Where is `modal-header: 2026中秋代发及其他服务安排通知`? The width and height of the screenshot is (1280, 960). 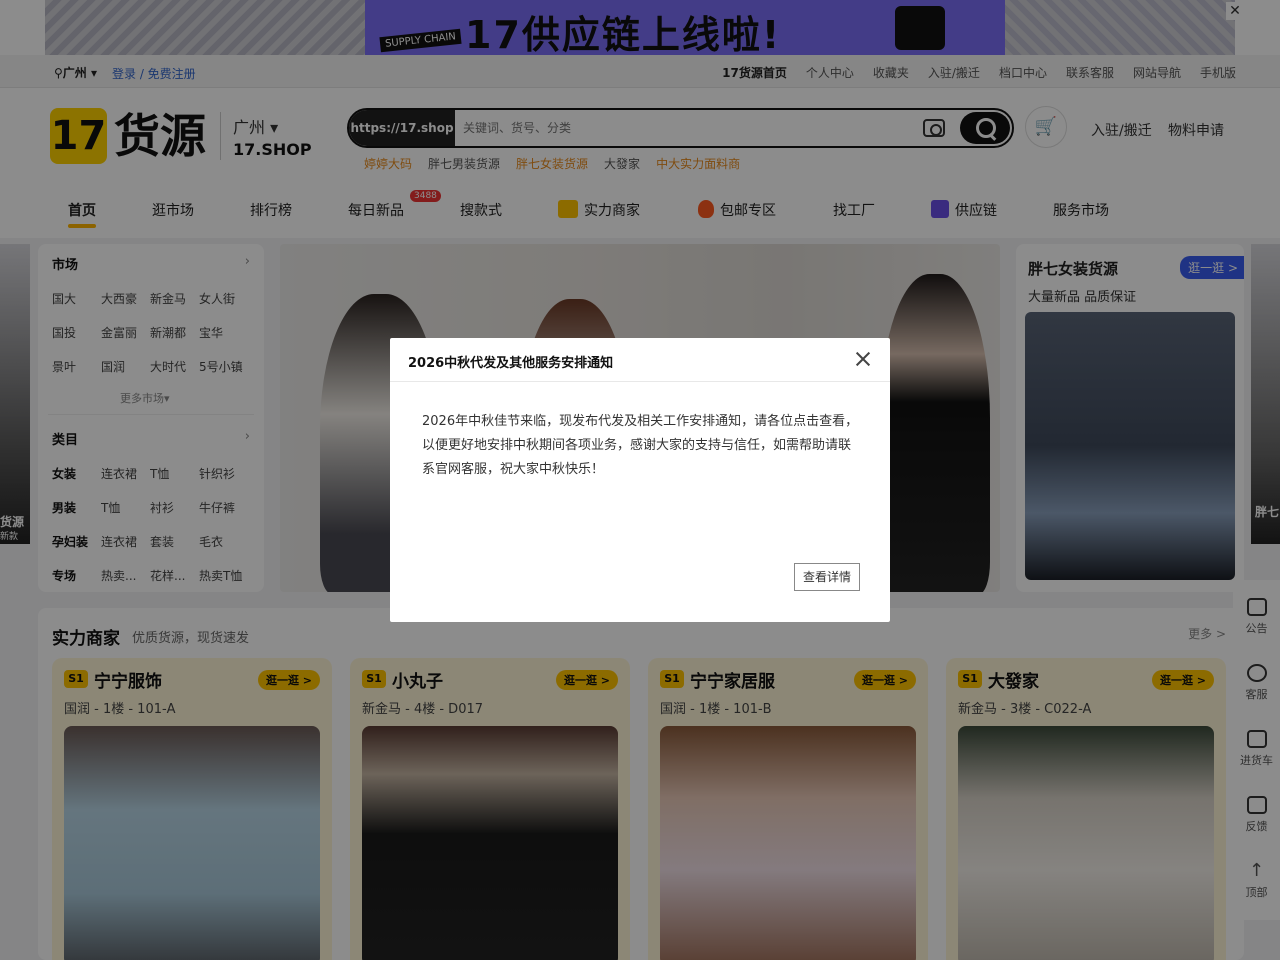 modal-header: 2026中秋代发及其他服务安排通知 is located at coordinates (640, 360).